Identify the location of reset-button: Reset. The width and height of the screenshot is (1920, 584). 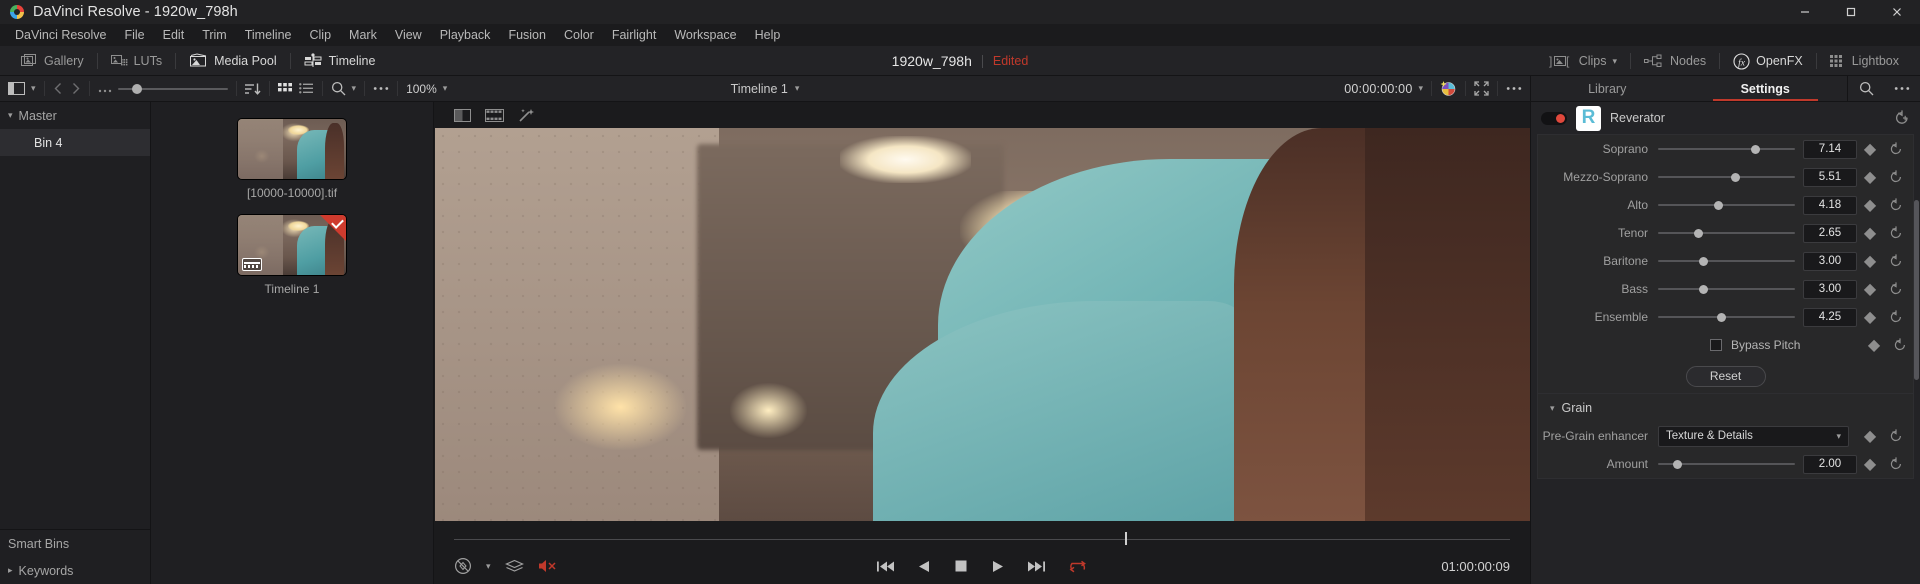
(1725, 376).